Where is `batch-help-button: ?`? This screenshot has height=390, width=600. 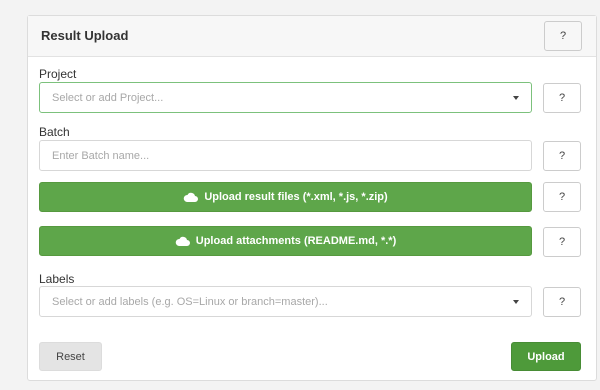
batch-help-button: ? is located at coordinates (562, 156).